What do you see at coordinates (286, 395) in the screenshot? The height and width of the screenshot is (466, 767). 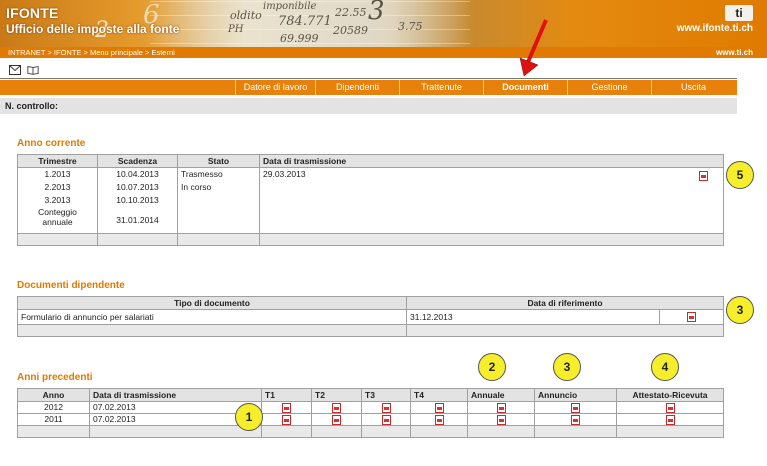 I see `col-t1: T1` at bounding box center [286, 395].